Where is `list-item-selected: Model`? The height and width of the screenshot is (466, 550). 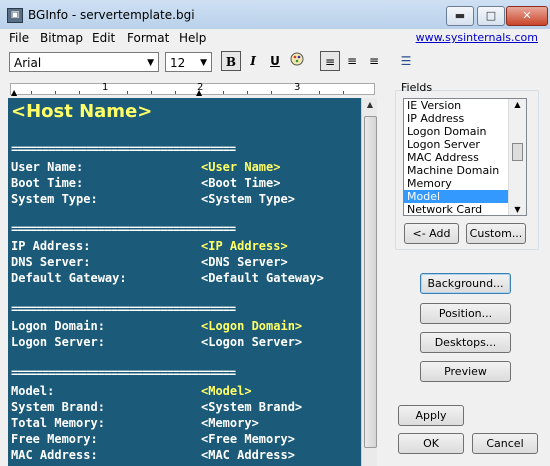 list-item-selected: Model is located at coordinates (456, 196).